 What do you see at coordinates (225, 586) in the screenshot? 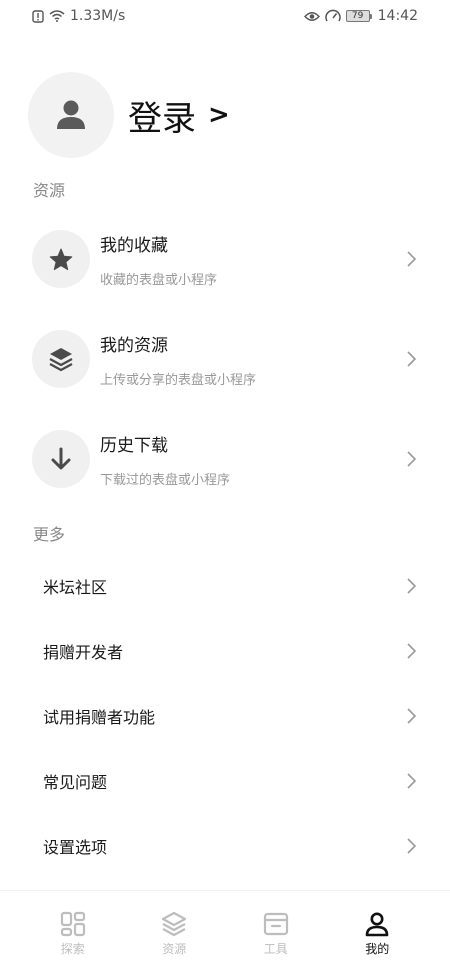
I see `more-item-community: 米坛社区` at bounding box center [225, 586].